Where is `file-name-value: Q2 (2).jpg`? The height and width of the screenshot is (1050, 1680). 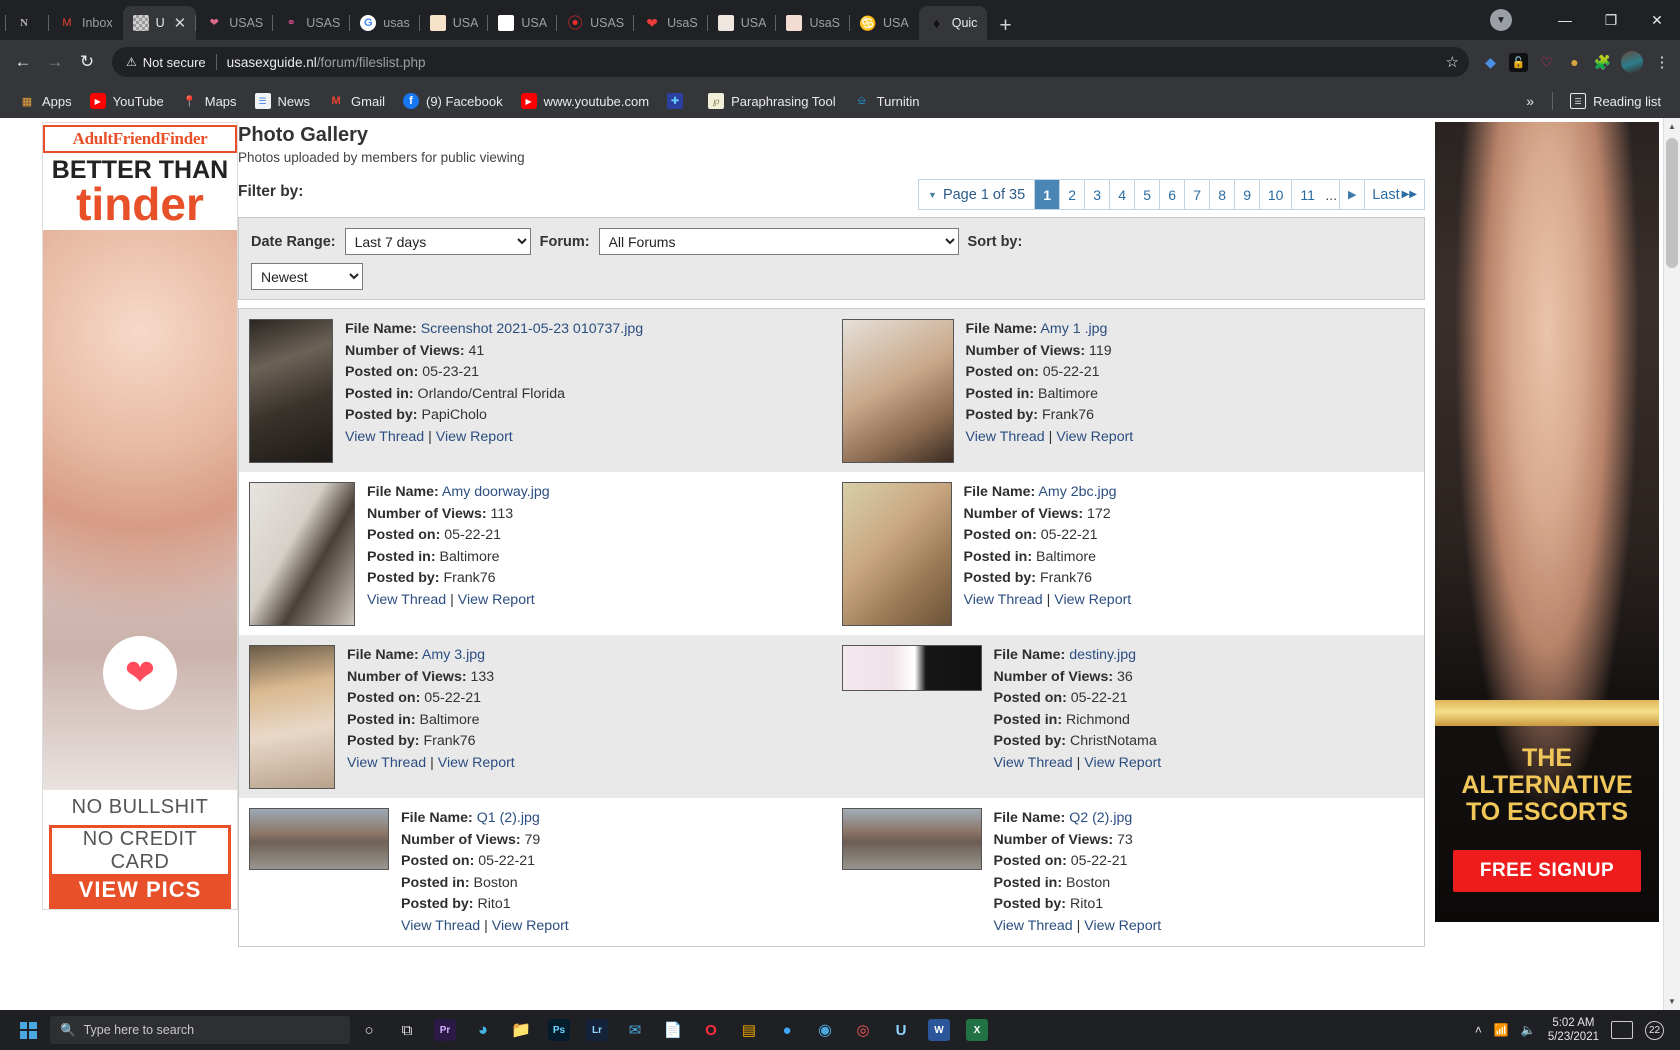
file-name-value: Q2 (2).jpg is located at coordinates (1100, 818).